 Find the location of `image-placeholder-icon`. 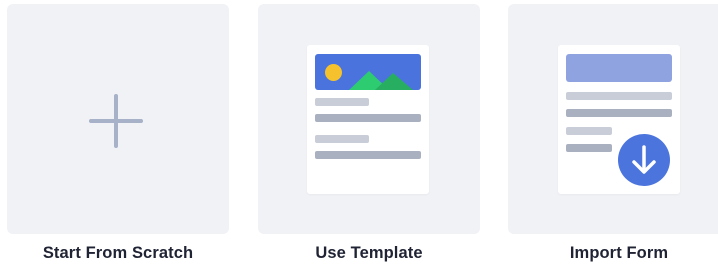

image-placeholder-icon is located at coordinates (368, 72).